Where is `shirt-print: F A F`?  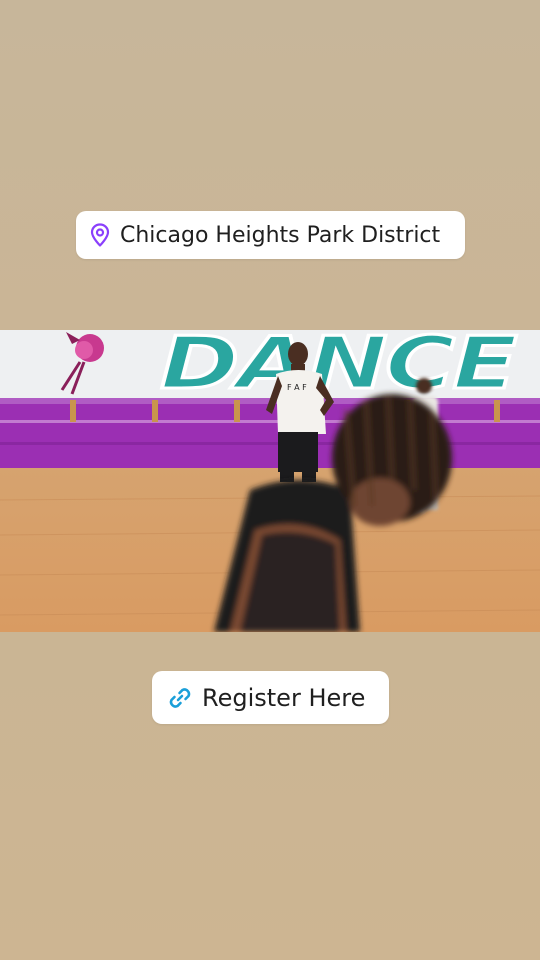
shirt-print: F A F is located at coordinates (297, 387).